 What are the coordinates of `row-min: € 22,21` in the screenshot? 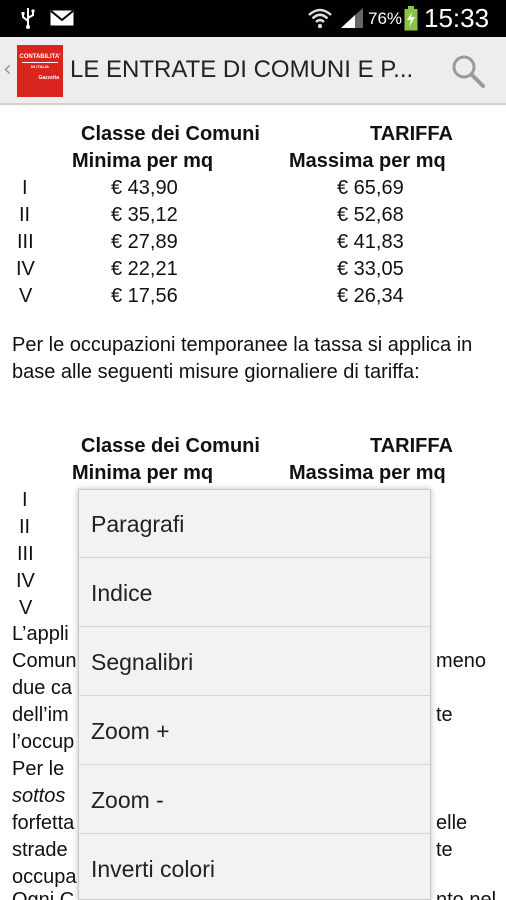 It's located at (144, 269).